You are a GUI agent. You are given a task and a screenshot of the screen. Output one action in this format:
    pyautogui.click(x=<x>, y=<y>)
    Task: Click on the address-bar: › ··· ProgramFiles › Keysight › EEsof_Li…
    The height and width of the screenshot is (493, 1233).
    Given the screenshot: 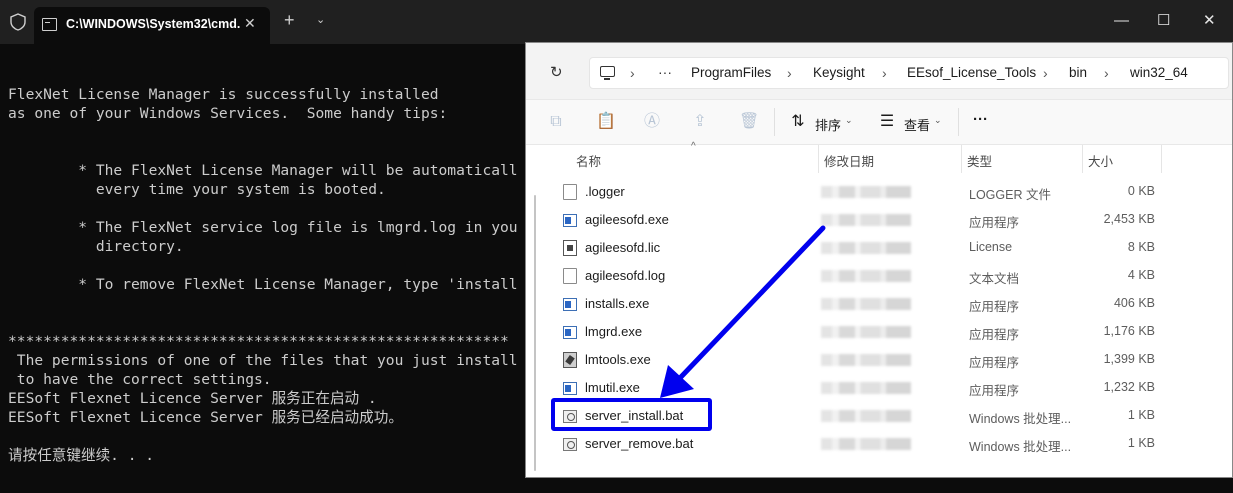 What is the action you would take?
    pyautogui.click(x=909, y=73)
    